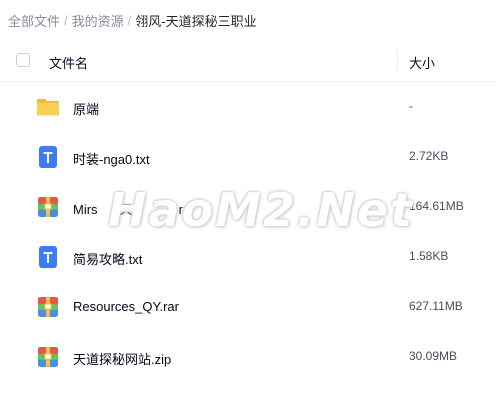 This screenshot has width=496, height=414. I want to click on file-name: 原端, so click(86, 108).